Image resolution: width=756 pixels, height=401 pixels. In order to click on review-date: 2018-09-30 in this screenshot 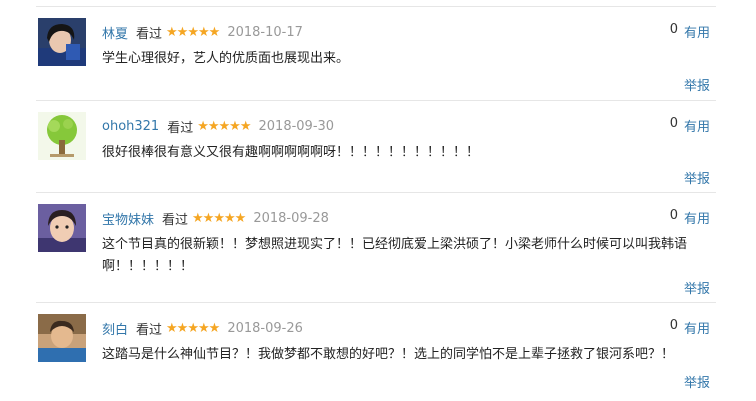, I will do `click(296, 126)`.